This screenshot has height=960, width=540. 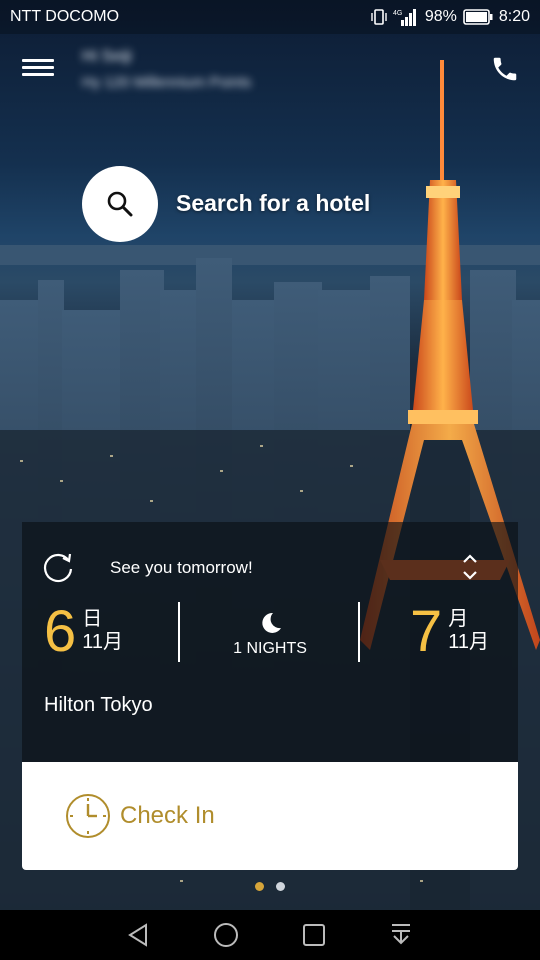 What do you see at coordinates (458, 619) in the screenshot?
I see `check-out-weekday: 月` at bounding box center [458, 619].